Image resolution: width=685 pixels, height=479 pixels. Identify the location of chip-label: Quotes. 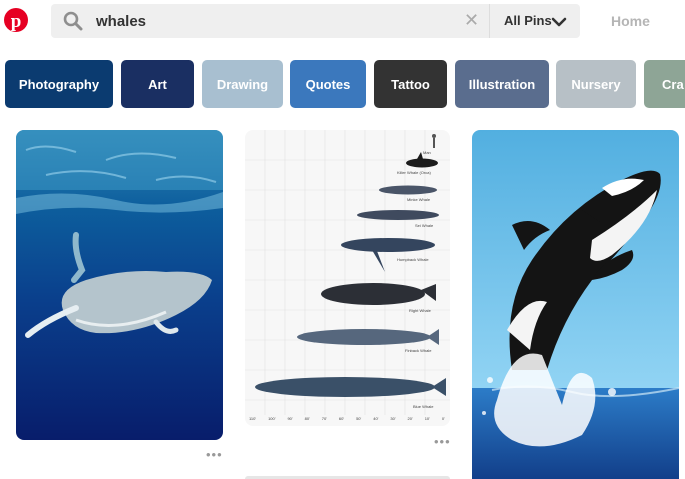
(328, 84).